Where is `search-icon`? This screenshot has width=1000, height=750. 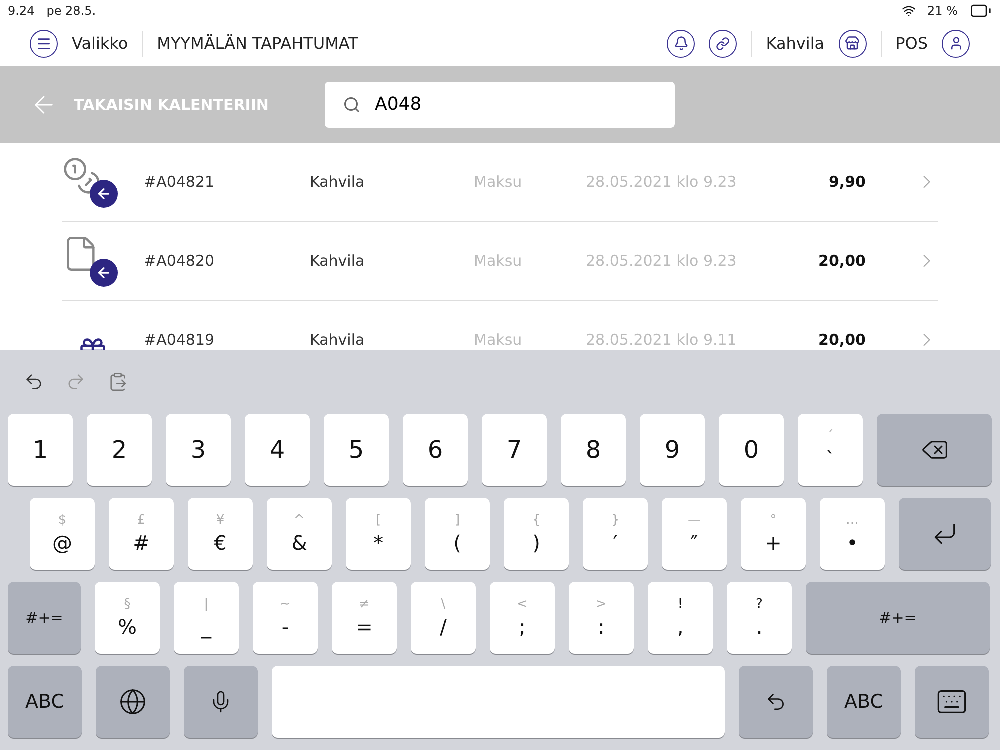
search-icon is located at coordinates (352, 105).